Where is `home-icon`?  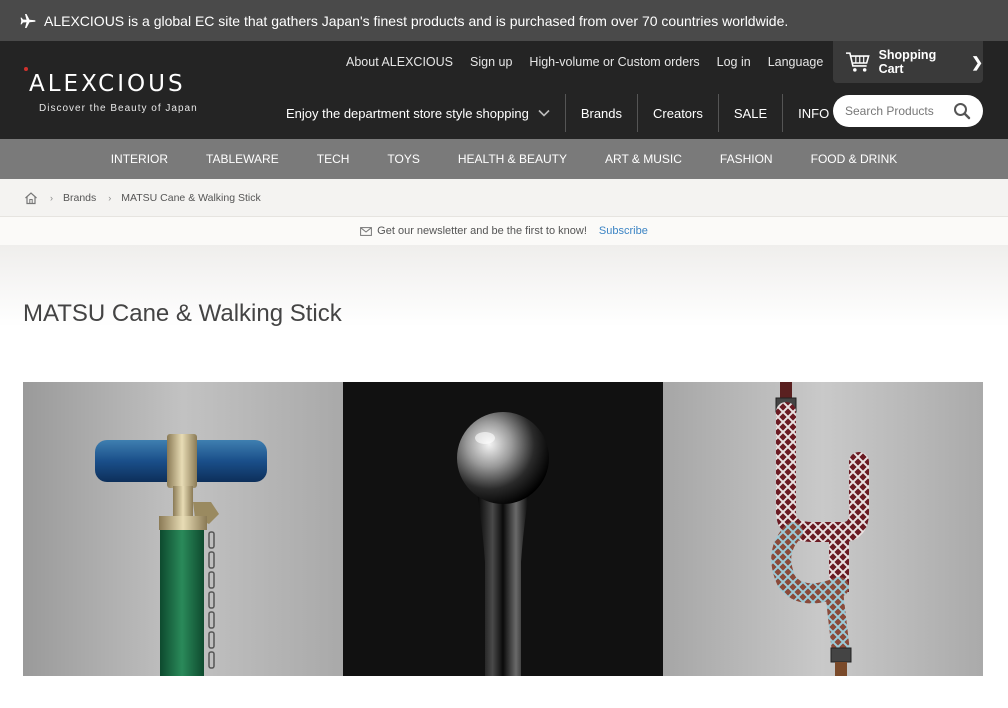 home-icon is located at coordinates (31, 198).